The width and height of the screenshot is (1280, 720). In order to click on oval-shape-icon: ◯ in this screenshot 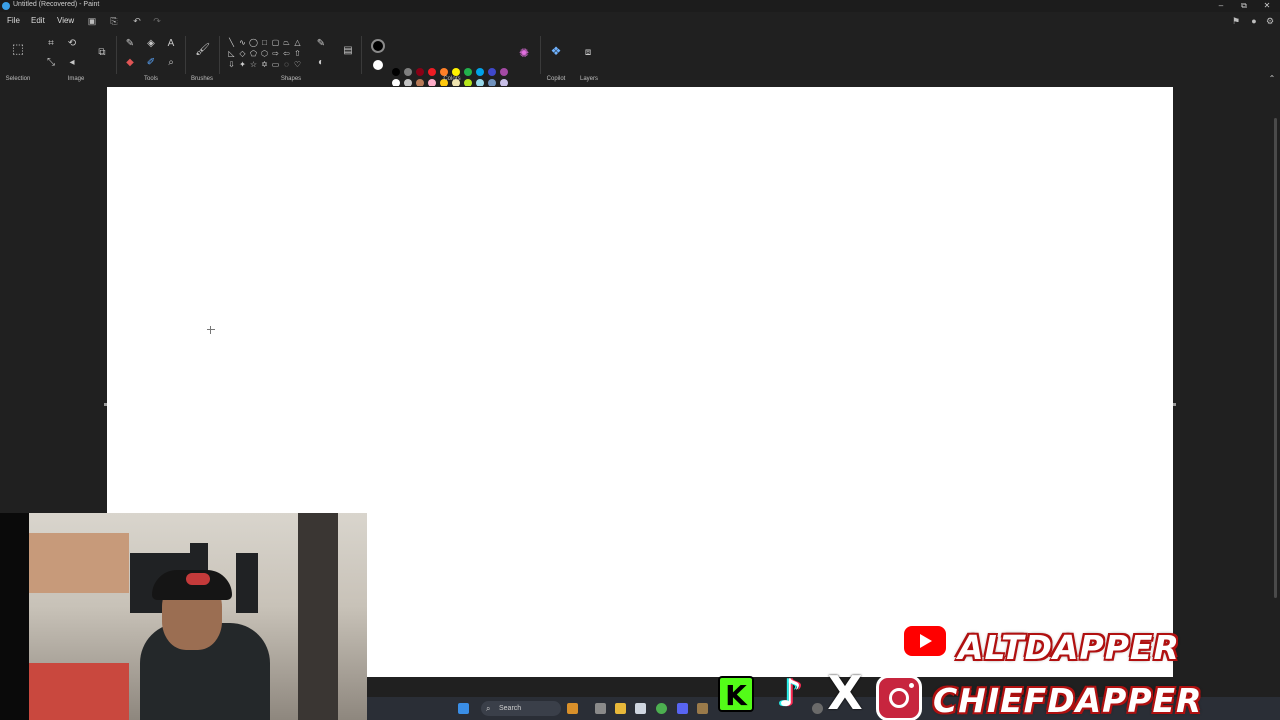, I will do `click(253, 42)`.